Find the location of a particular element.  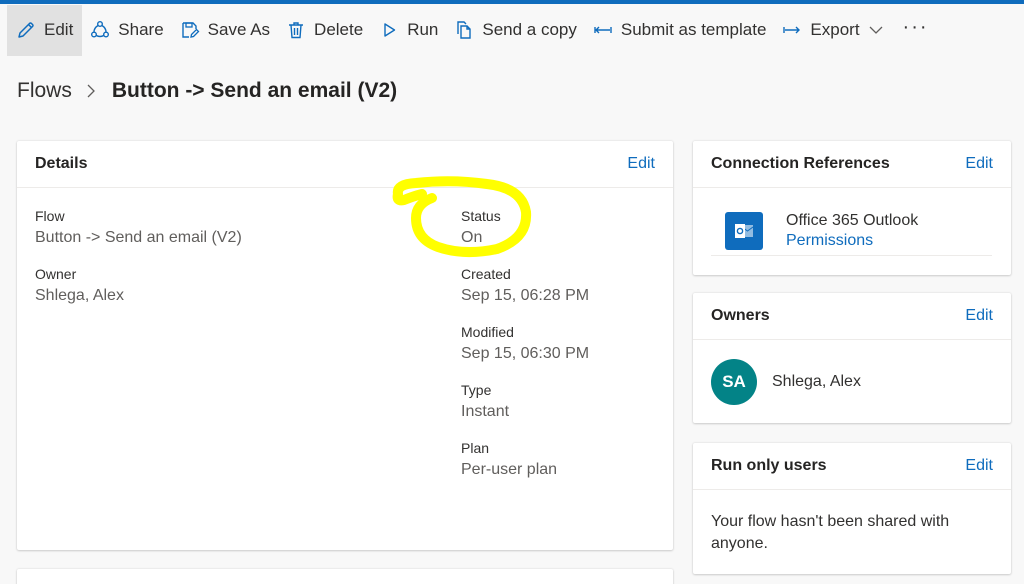

send-copy-button: Send a copy is located at coordinates (515, 30).